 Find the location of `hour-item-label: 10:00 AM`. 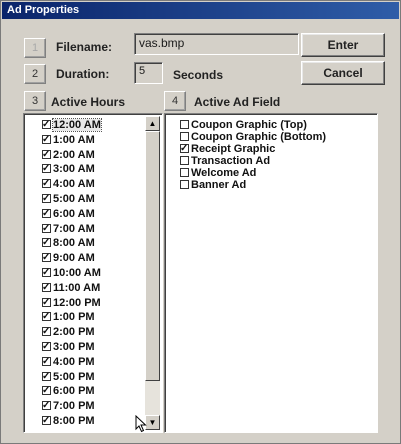

hour-item-label: 10:00 AM is located at coordinates (77, 273).